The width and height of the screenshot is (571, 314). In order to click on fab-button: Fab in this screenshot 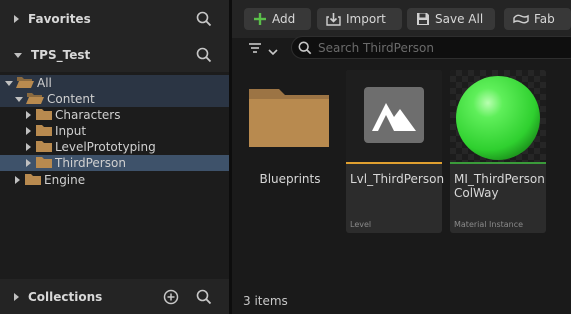, I will do `click(537, 19)`.